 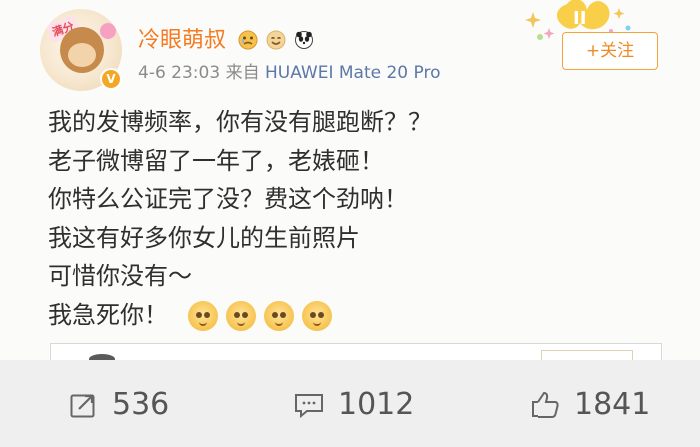 I want to click on post-source-prefix: 来自, so click(x=242, y=73).